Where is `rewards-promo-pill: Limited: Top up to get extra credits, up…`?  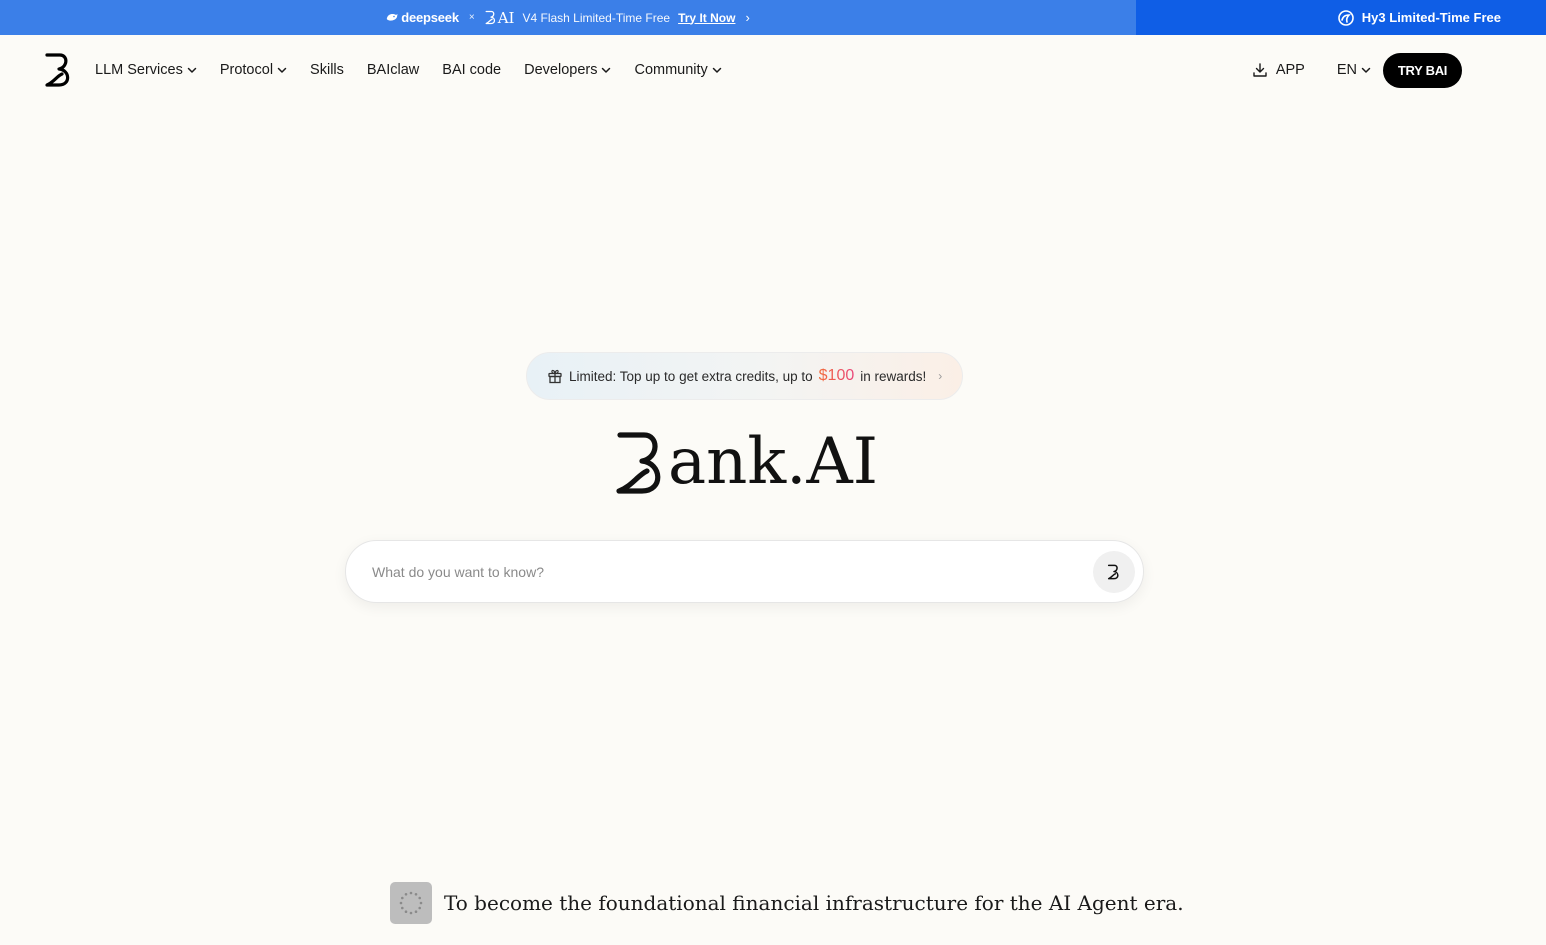
rewards-promo-pill: Limited: Top up to get extra credits, up… is located at coordinates (744, 376).